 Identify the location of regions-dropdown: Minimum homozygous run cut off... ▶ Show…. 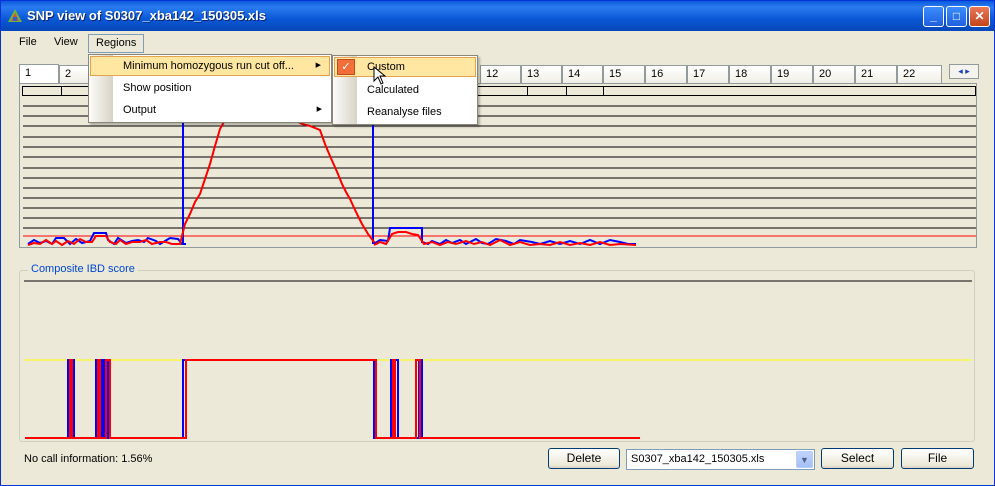
(210, 88).